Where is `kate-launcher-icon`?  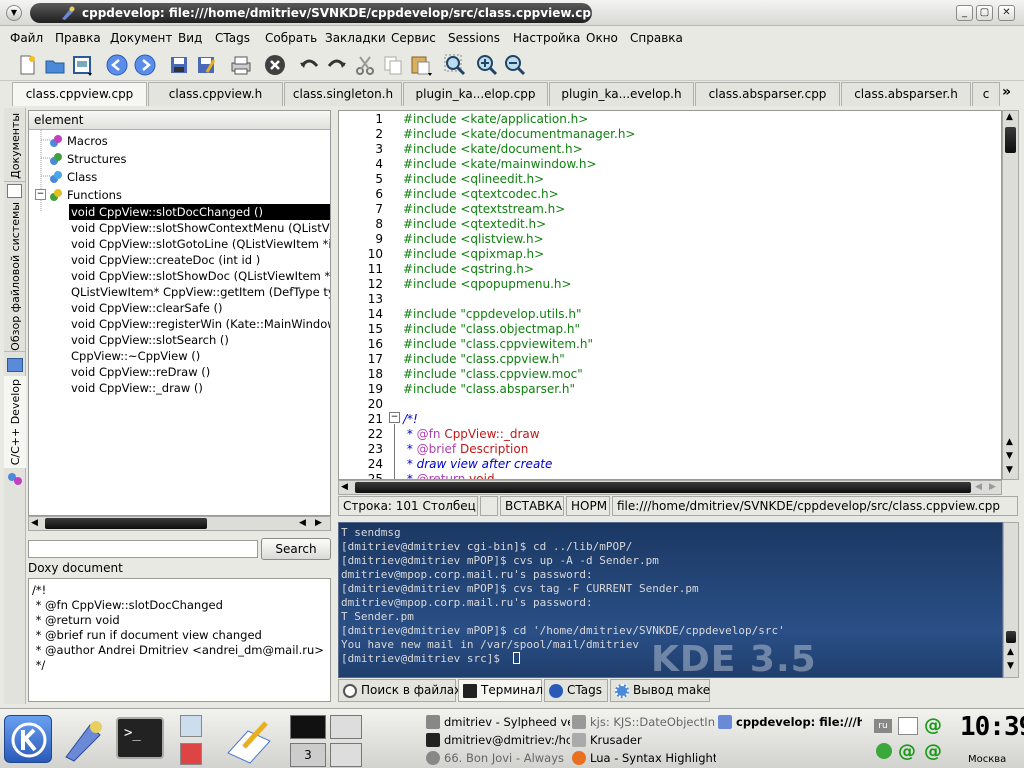 kate-launcher-icon is located at coordinates (84, 740).